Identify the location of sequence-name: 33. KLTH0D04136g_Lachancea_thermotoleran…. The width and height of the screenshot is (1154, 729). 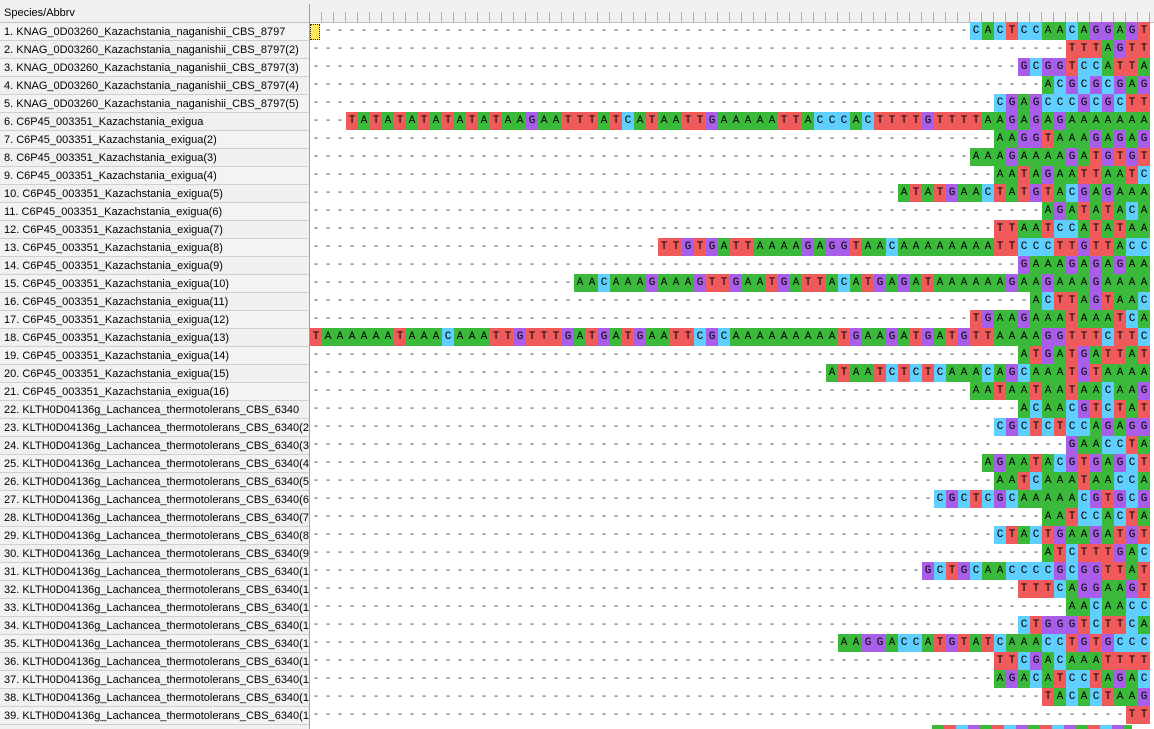
(154, 608).